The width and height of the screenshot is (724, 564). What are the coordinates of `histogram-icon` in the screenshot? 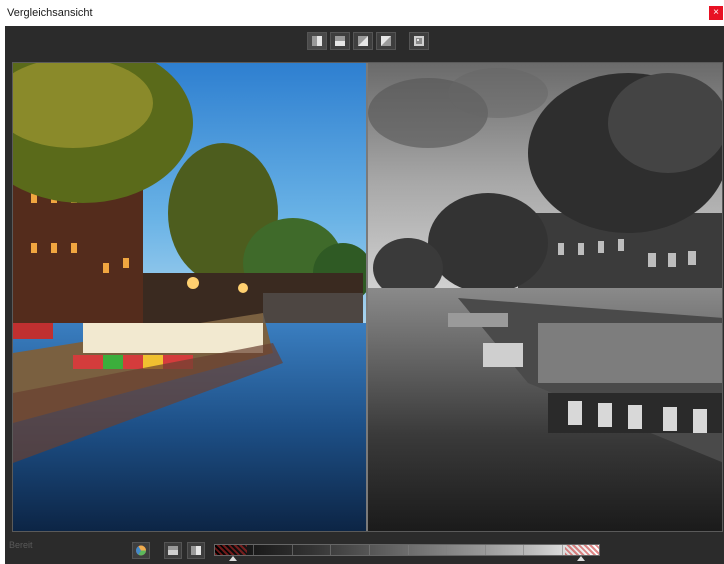 It's located at (173, 550).